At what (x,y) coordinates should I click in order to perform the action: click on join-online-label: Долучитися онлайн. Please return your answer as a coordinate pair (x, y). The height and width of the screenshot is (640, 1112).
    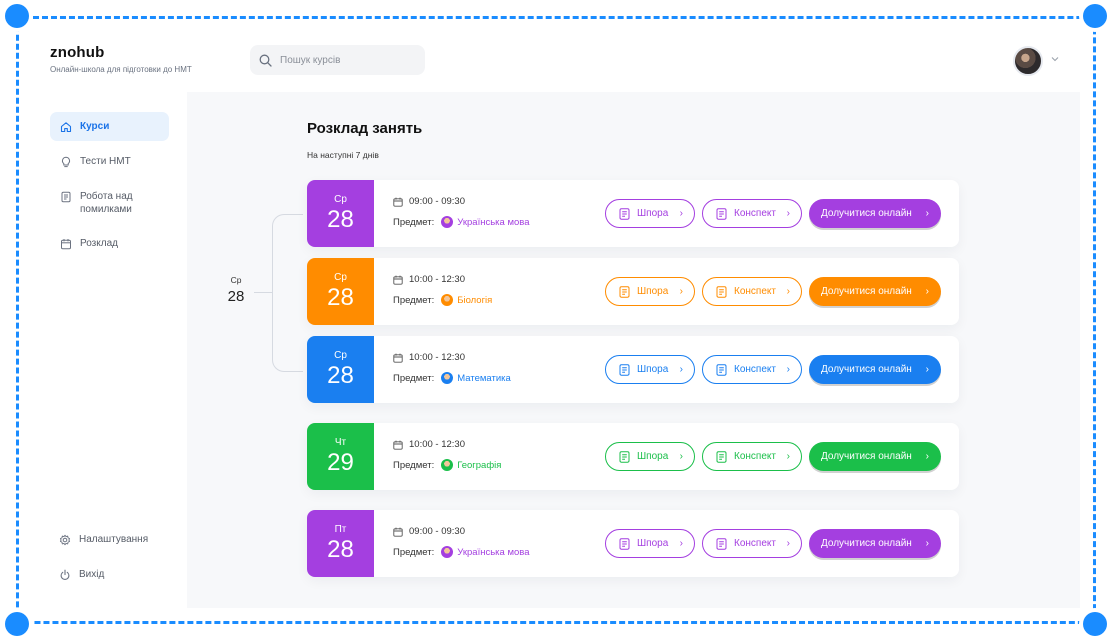
    Looking at the image, I should click on (866, 369).